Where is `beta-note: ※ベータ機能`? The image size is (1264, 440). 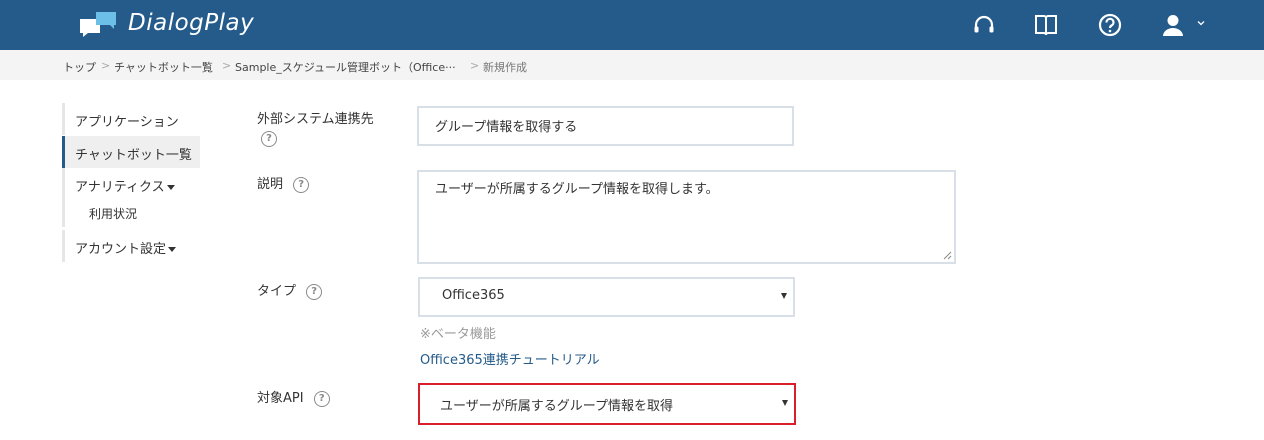 beta-note: ※ベータ機能 is located at coordinates (458, 334).